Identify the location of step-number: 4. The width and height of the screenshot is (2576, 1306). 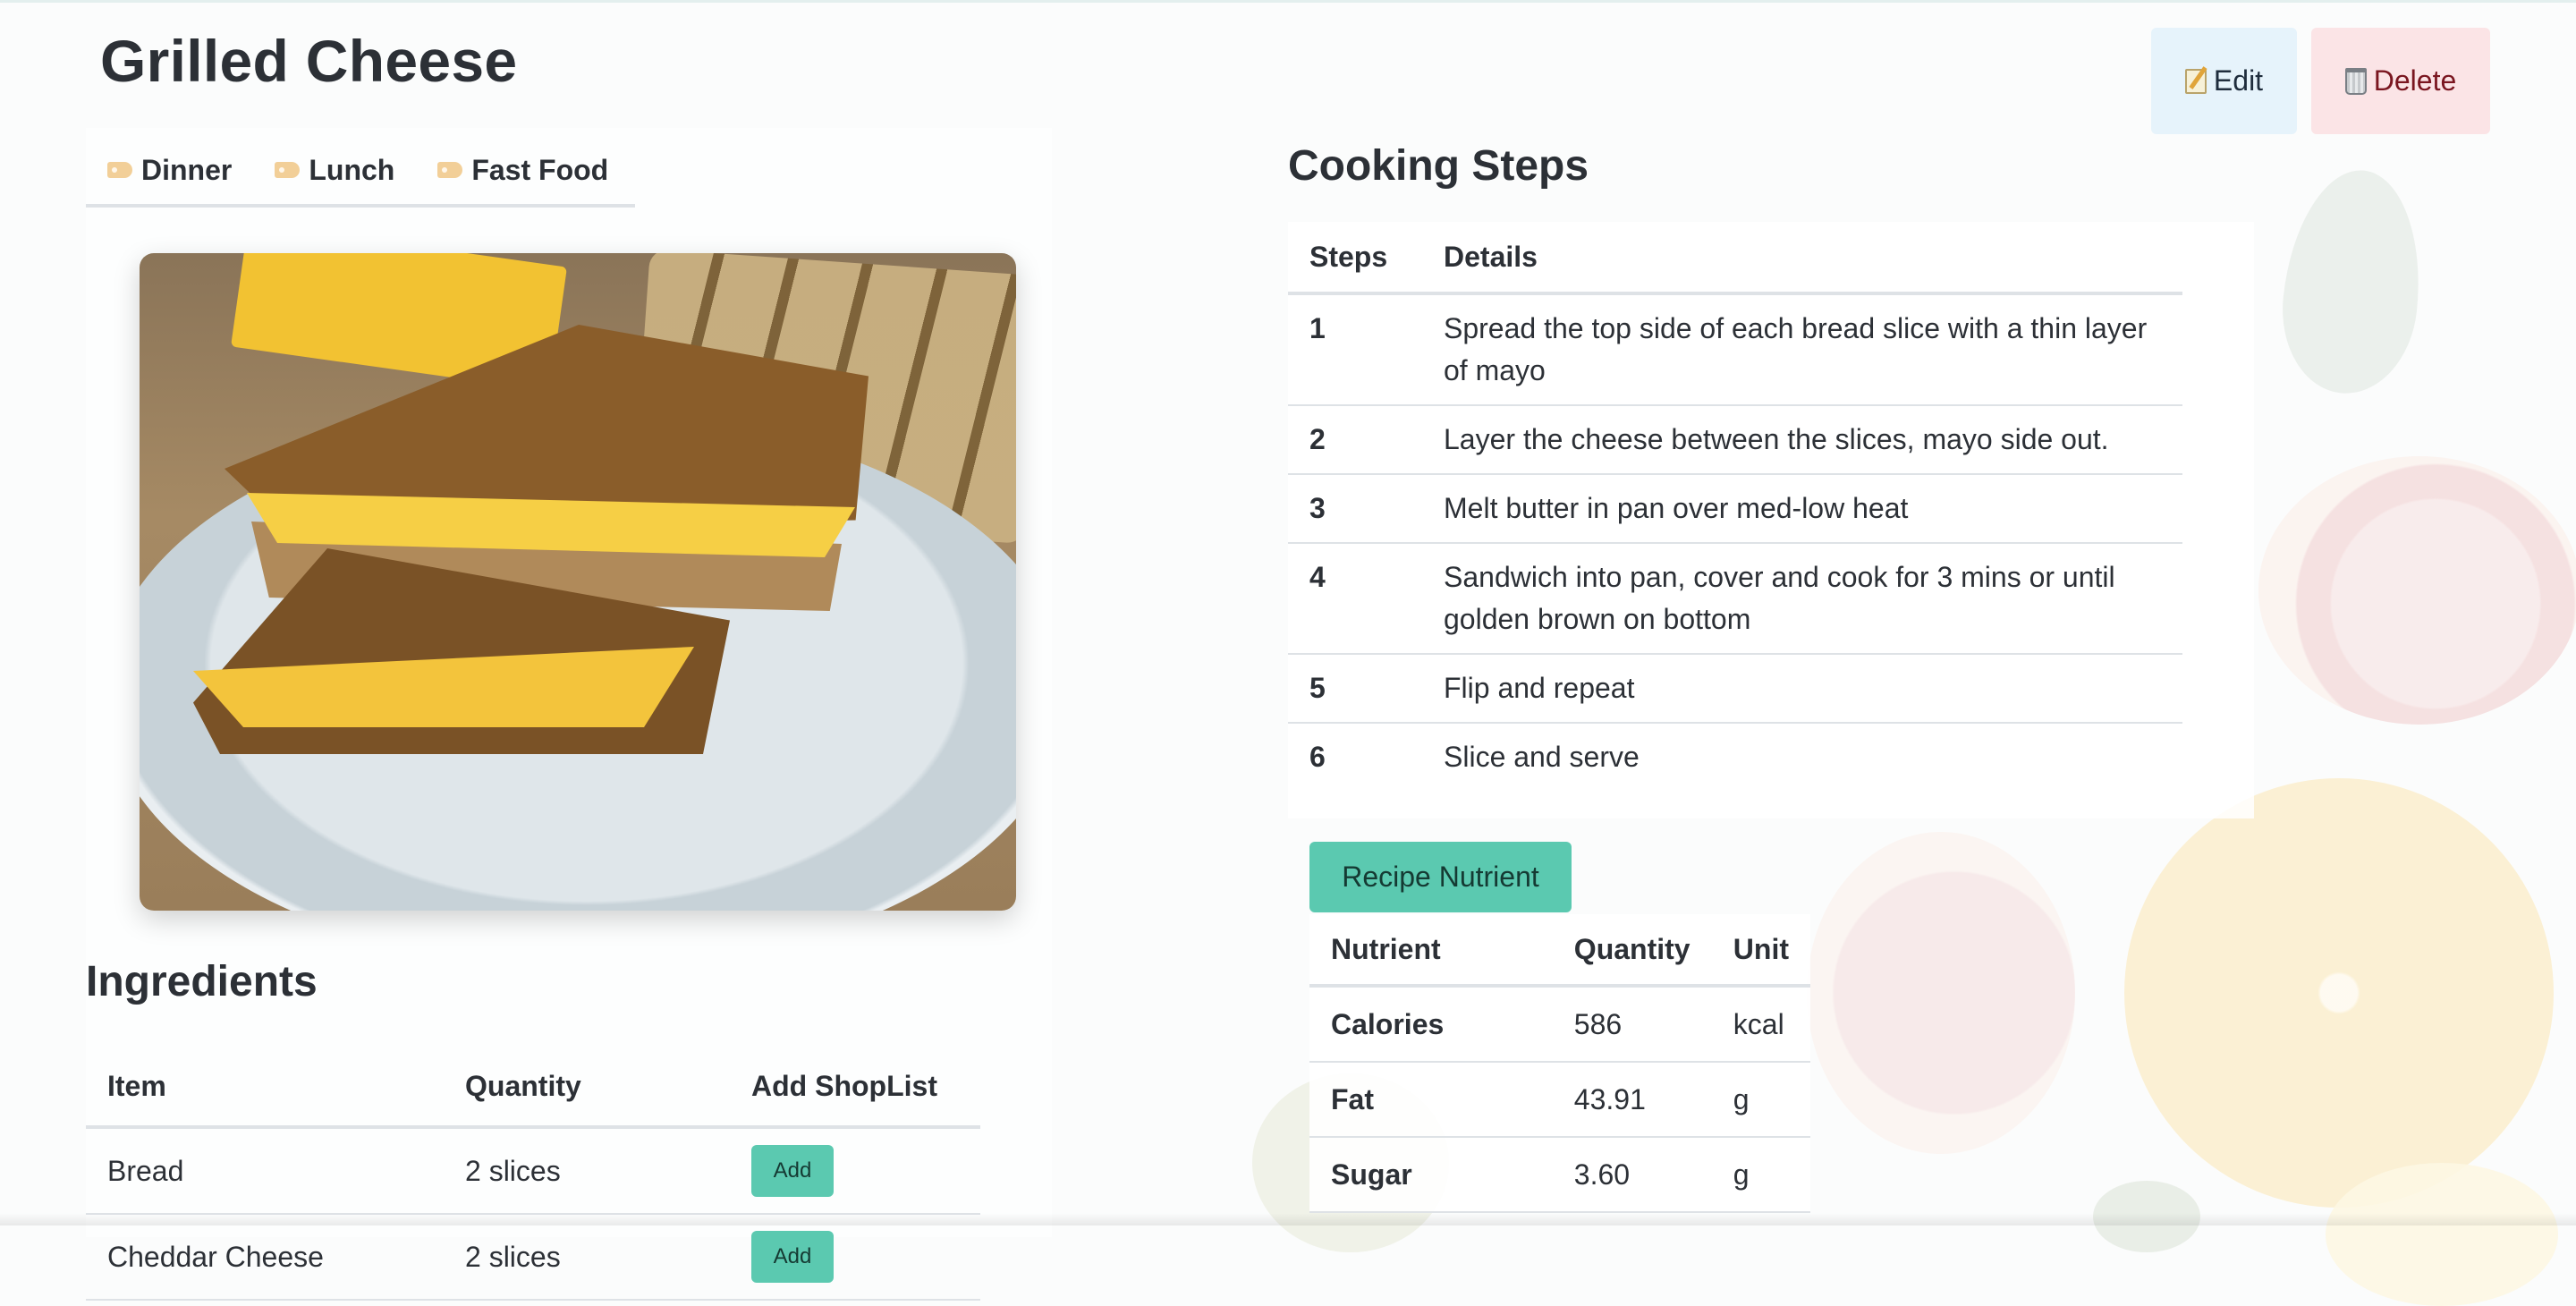
(1355, 599).